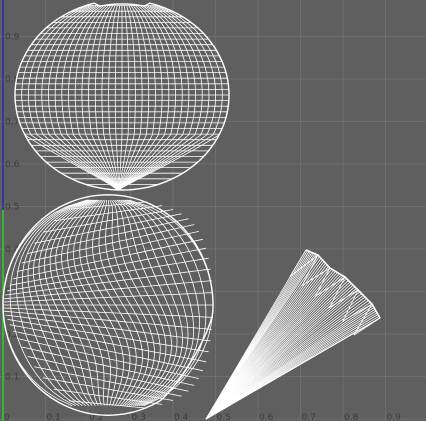 The width and height of the screenshot is (426, 421). I want to click on x-tick-label: 0, so click(7, 417).